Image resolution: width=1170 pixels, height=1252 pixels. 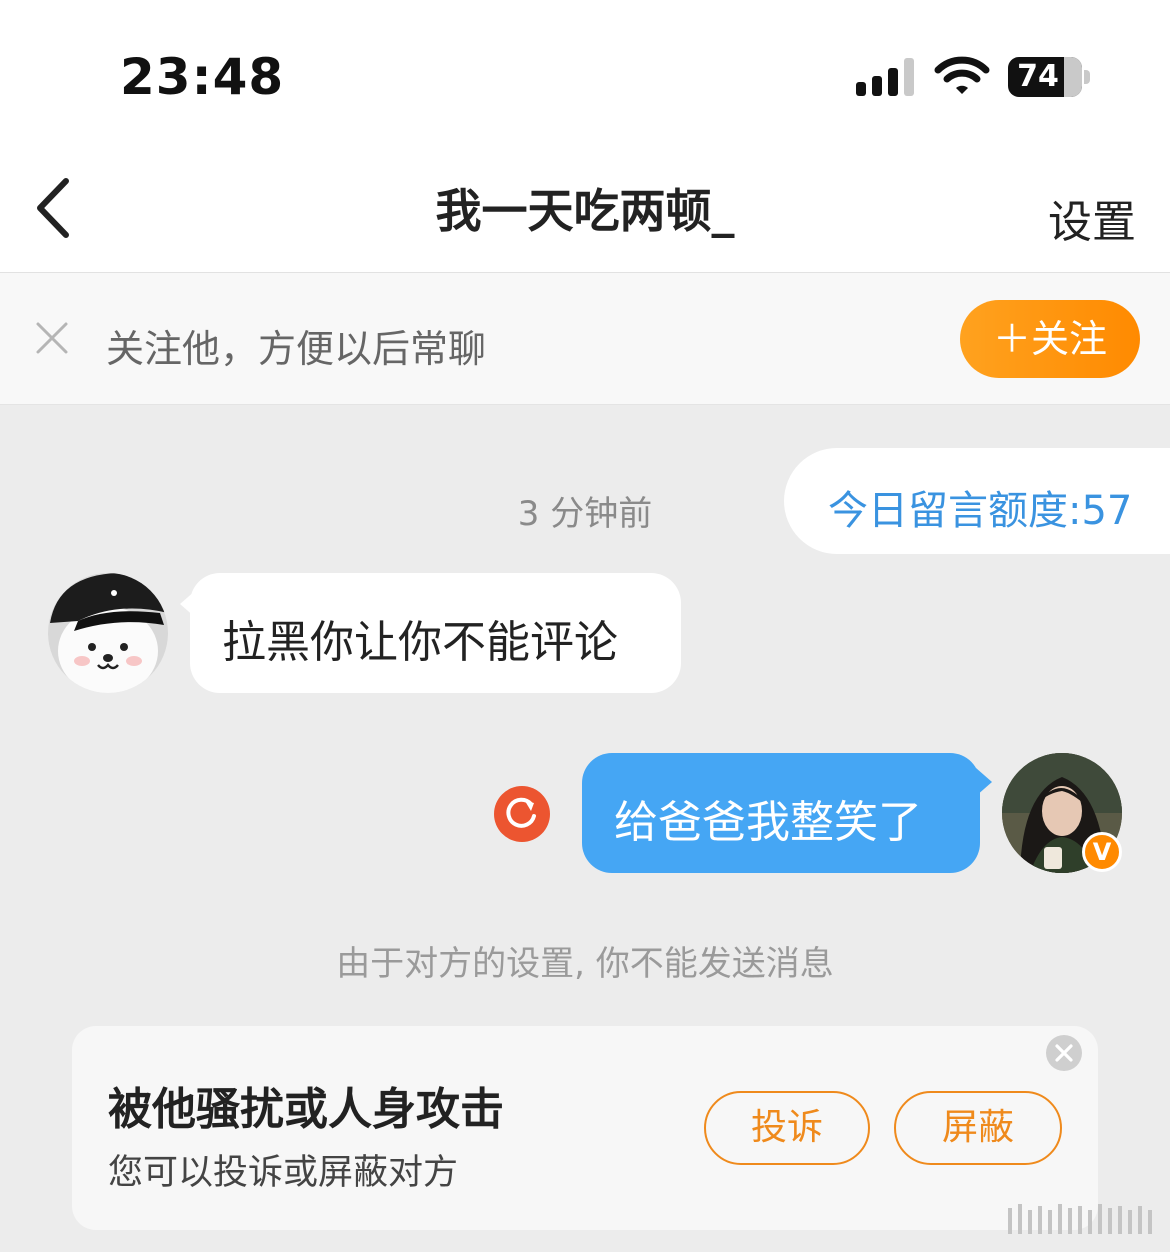 I want to click on close-card-icon, so click(x=1064, y=1053).